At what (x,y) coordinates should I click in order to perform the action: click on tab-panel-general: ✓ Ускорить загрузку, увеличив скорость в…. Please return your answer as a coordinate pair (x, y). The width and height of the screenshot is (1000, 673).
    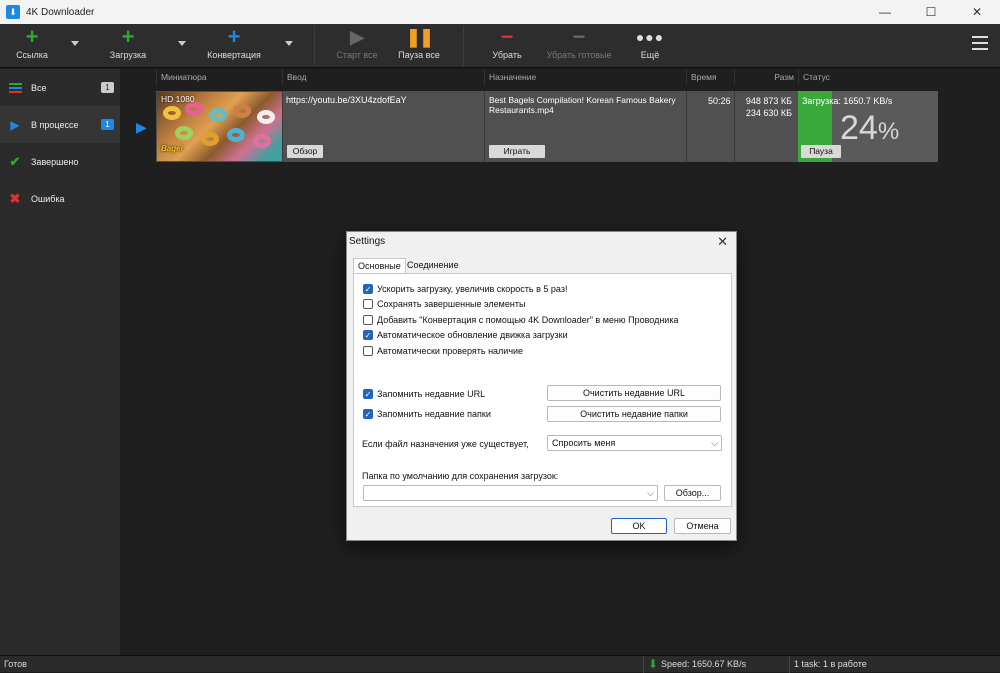
    Looking at the image, I should click on (542, 390).